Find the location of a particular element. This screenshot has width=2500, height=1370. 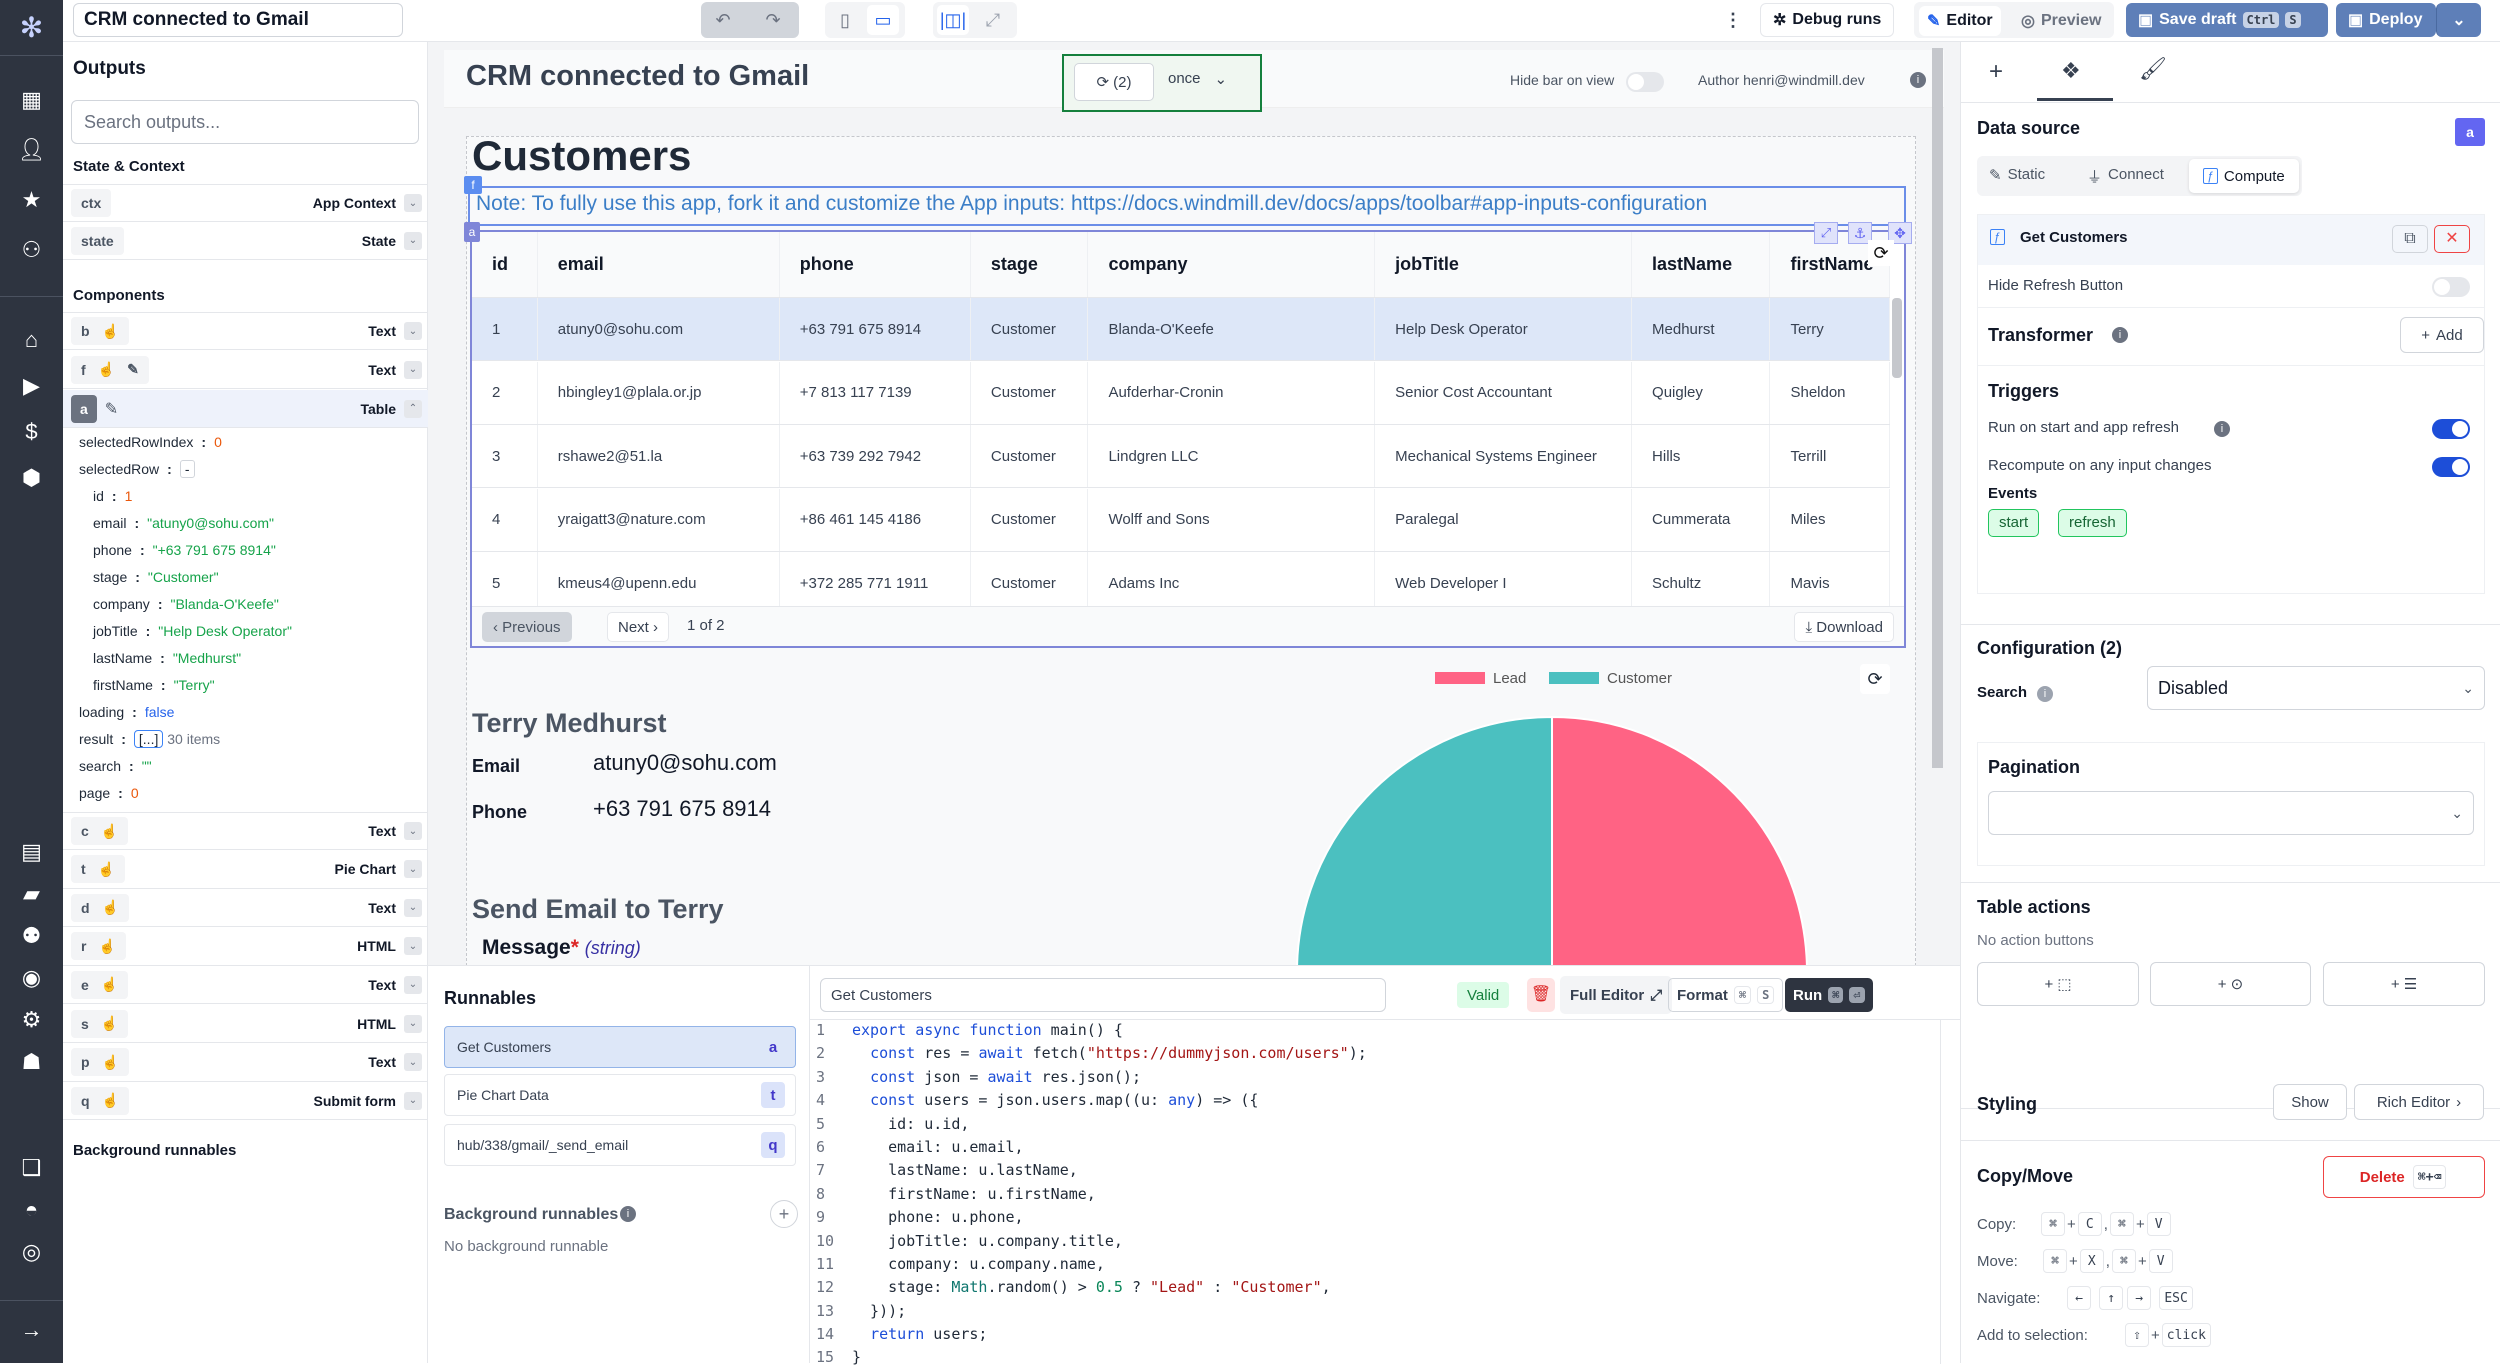

rich-editor-button: Rich Editor › is located at coordinates (2419, 1102).